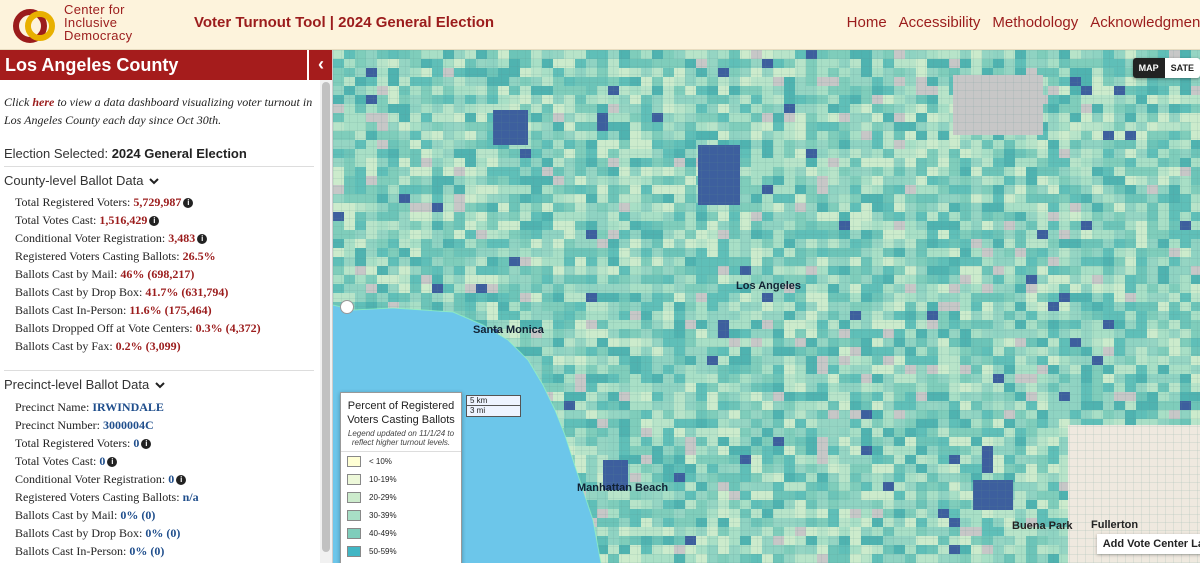 The width and height of the screenshot is (1200, 563). What do you see at coordinates (128, 407) in the screenshot?
I see `data-row-value: IRWINDALE` at bounding box center [128, 407].